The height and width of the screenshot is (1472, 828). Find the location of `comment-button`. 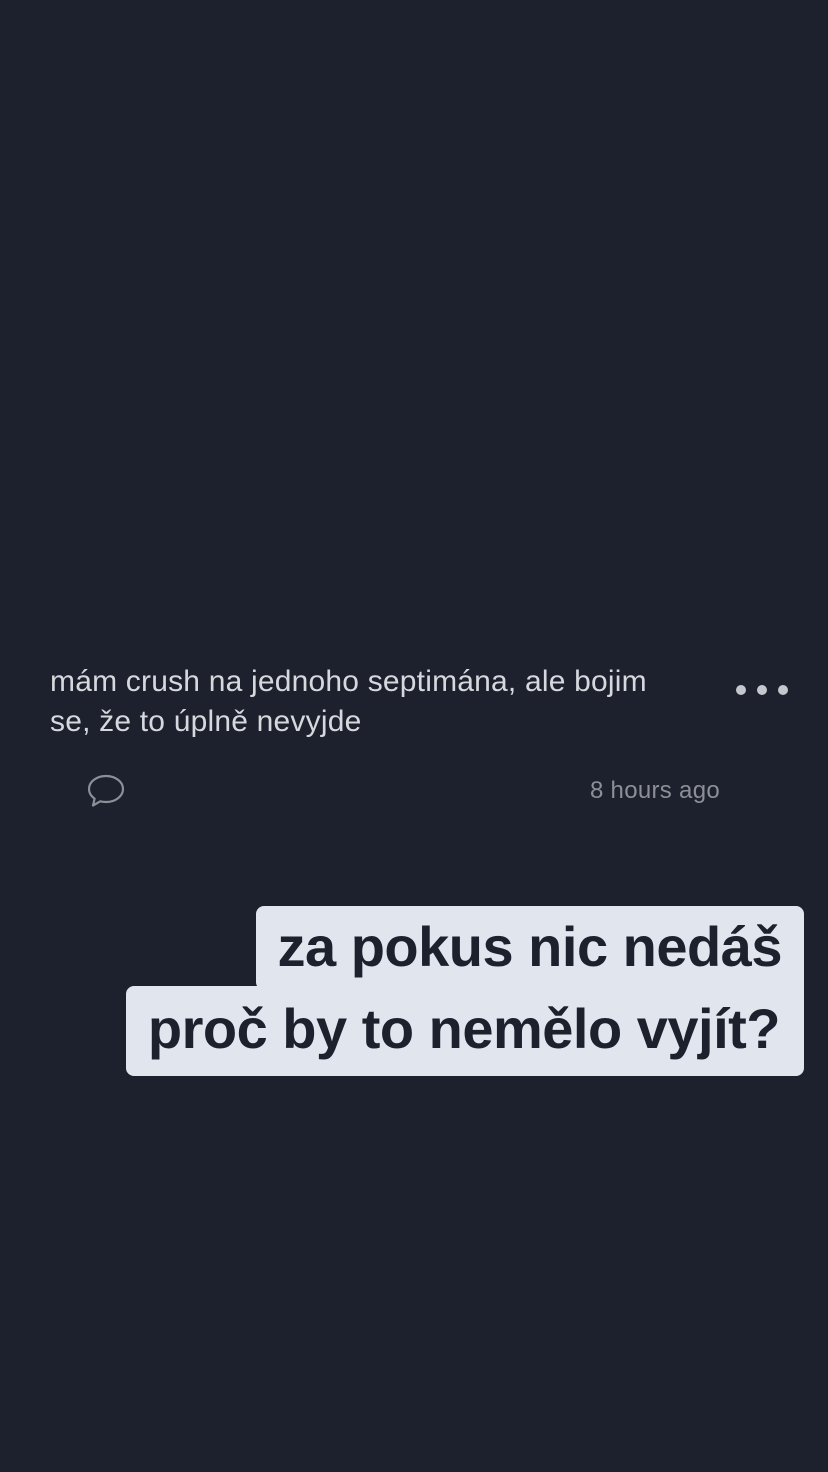

comment-button is located at coordinates (106, 790).